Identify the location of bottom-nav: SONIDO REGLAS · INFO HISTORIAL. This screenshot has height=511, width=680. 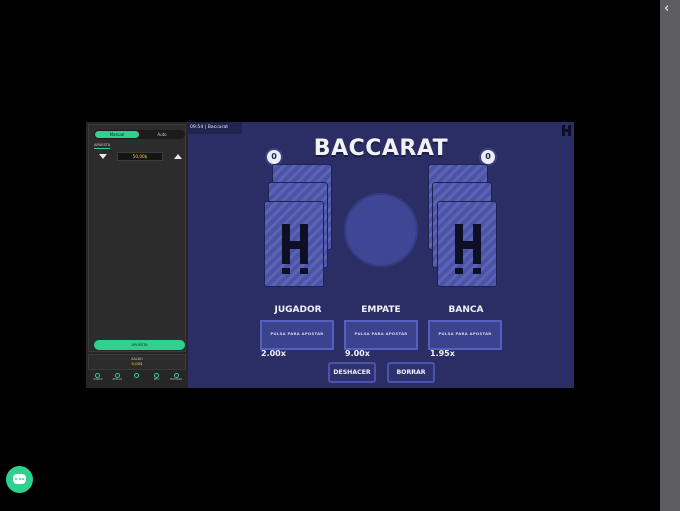
(137, 379).